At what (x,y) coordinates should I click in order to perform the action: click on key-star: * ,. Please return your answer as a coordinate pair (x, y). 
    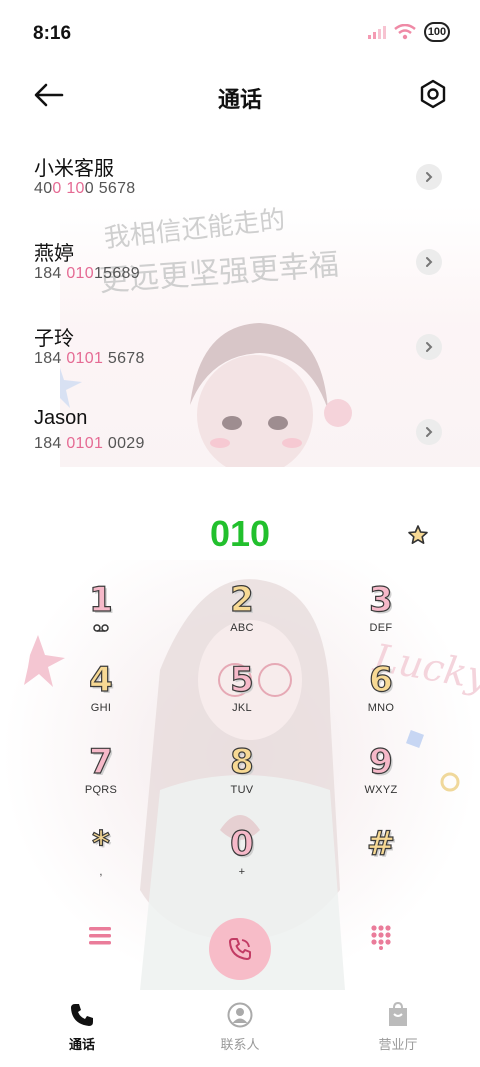
    Looking at the image, I should click on (101, 858).